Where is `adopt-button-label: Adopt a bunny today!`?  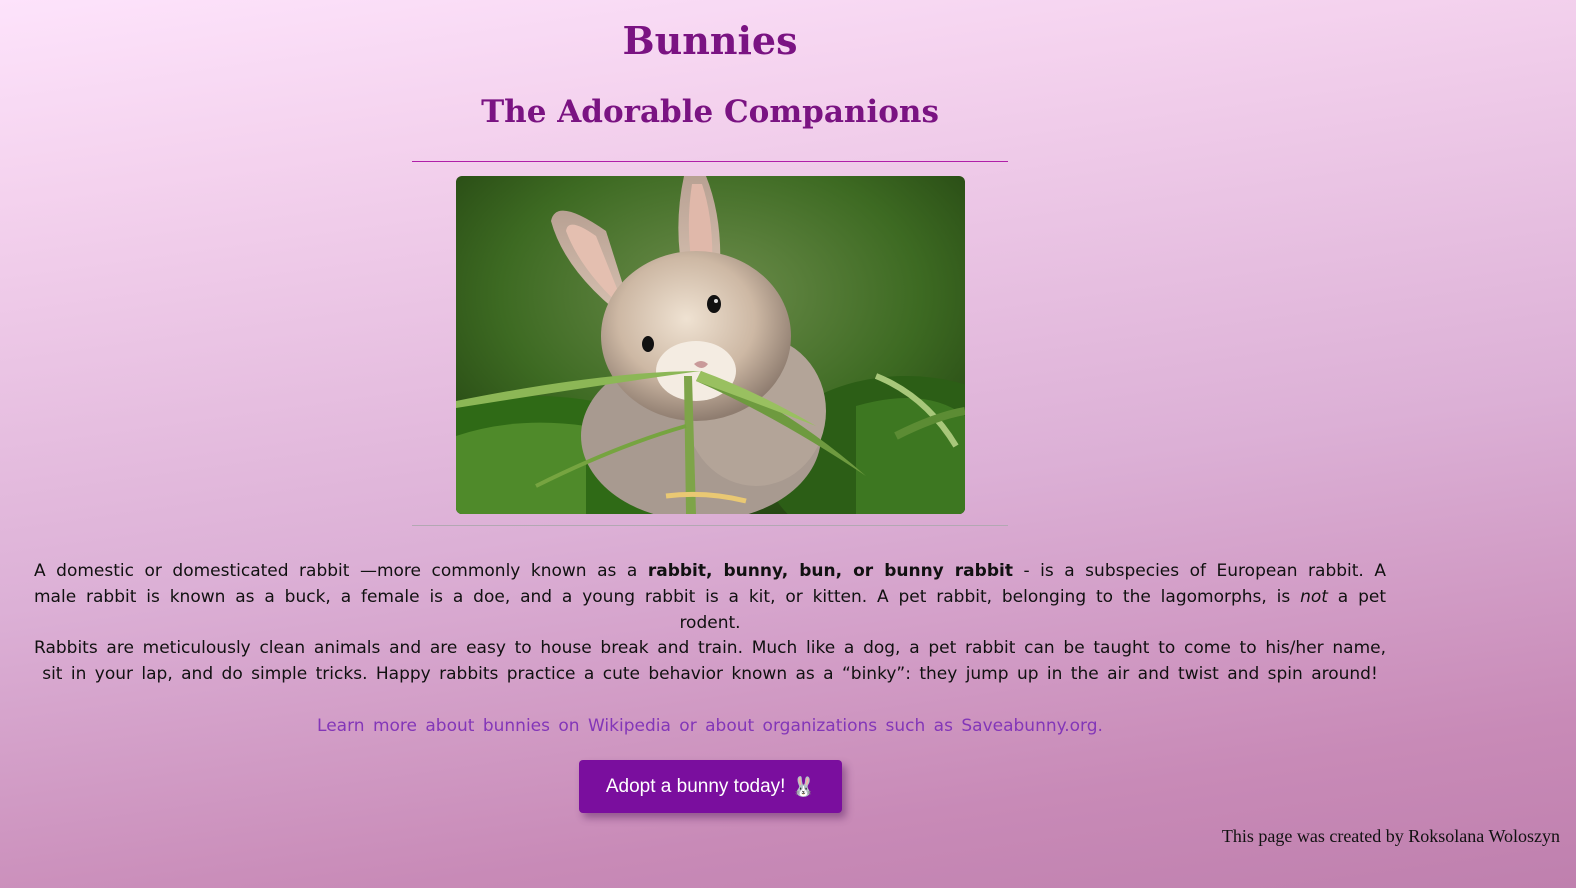 adopt-button-label: Adopt a bunny today! is located at coordinates (695, 786).